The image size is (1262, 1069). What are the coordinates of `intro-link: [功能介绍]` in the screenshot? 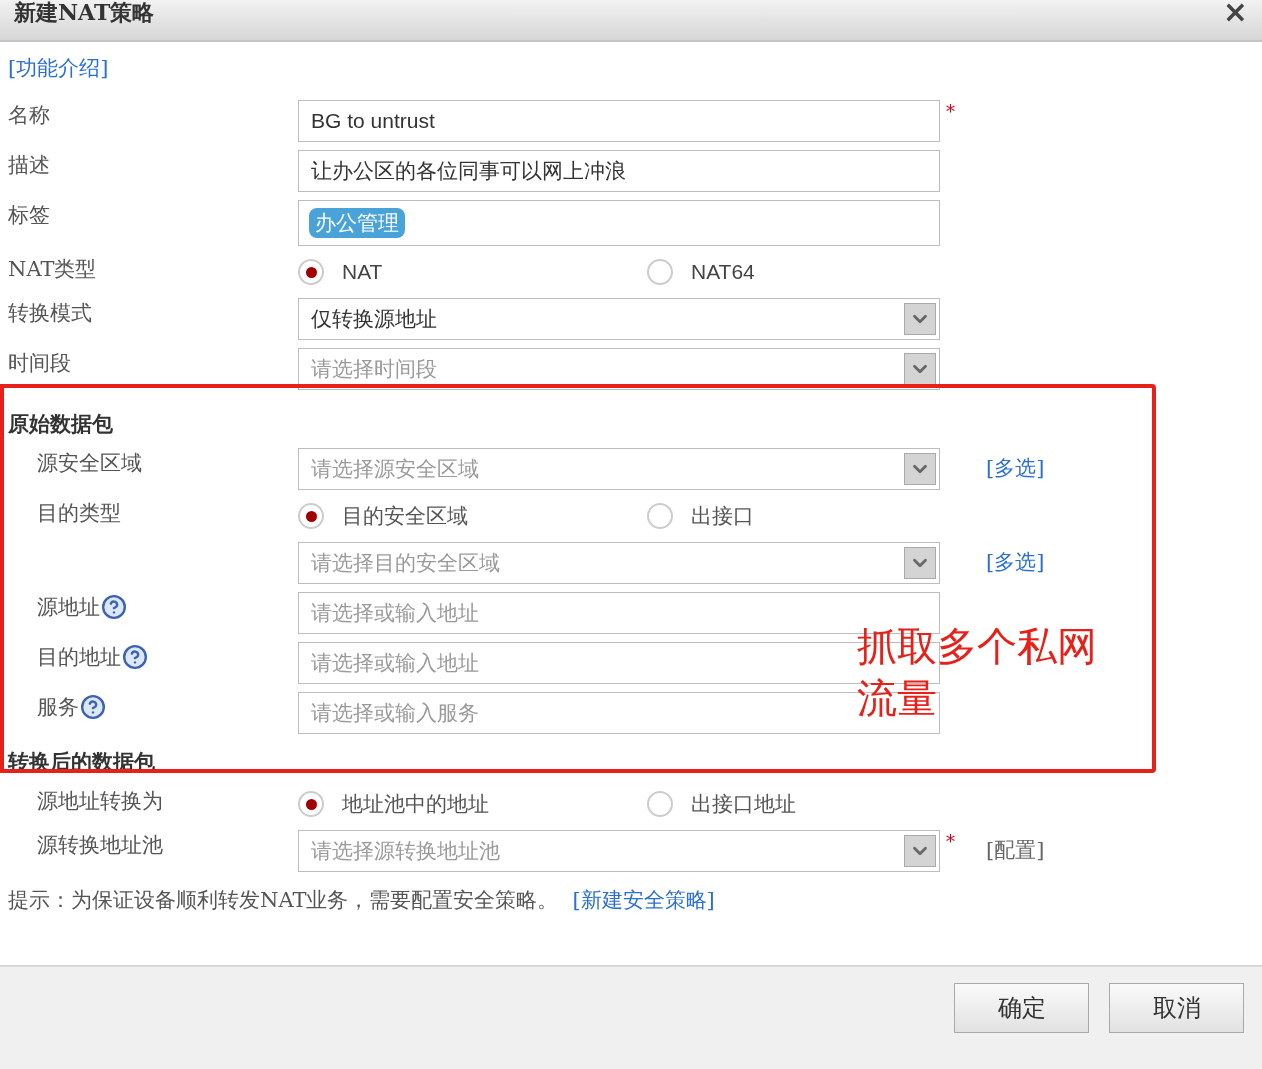 It's located at (58, 68).